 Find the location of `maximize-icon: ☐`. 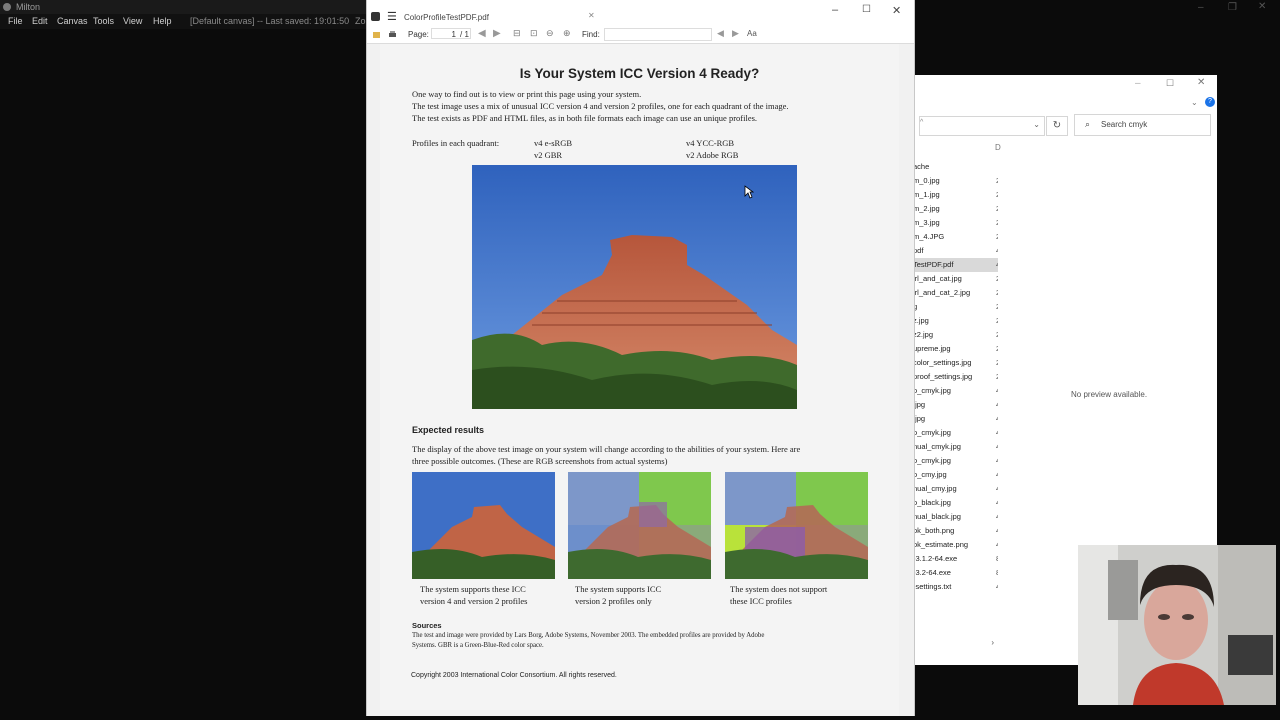

maximize-icon: ☐ is located at coordinates (866, 9).